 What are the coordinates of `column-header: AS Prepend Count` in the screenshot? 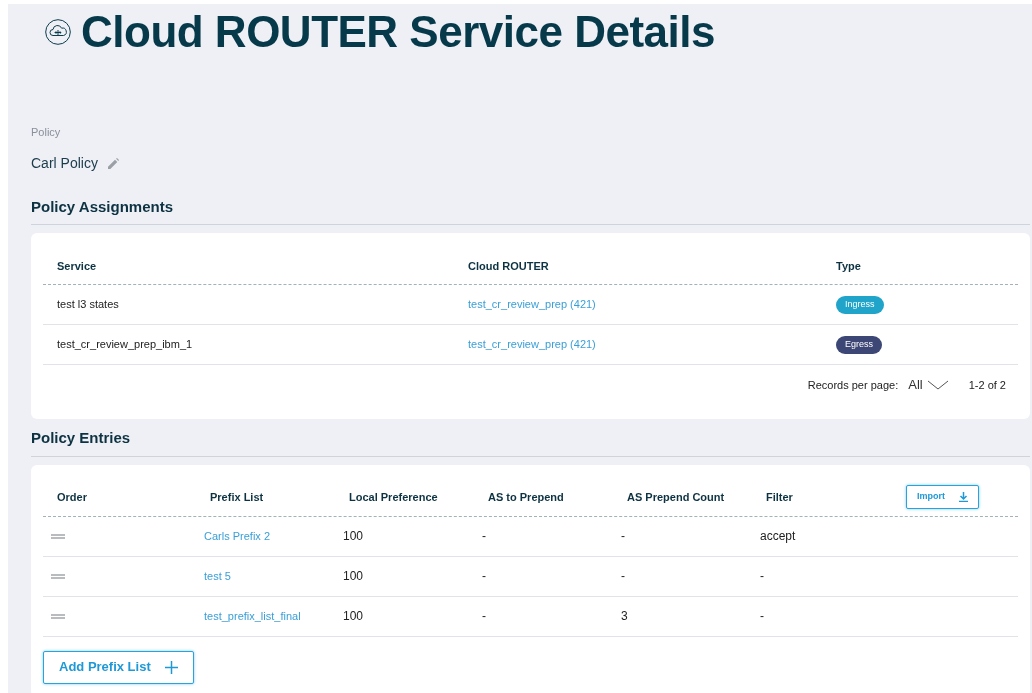 It's located at (676, 496).